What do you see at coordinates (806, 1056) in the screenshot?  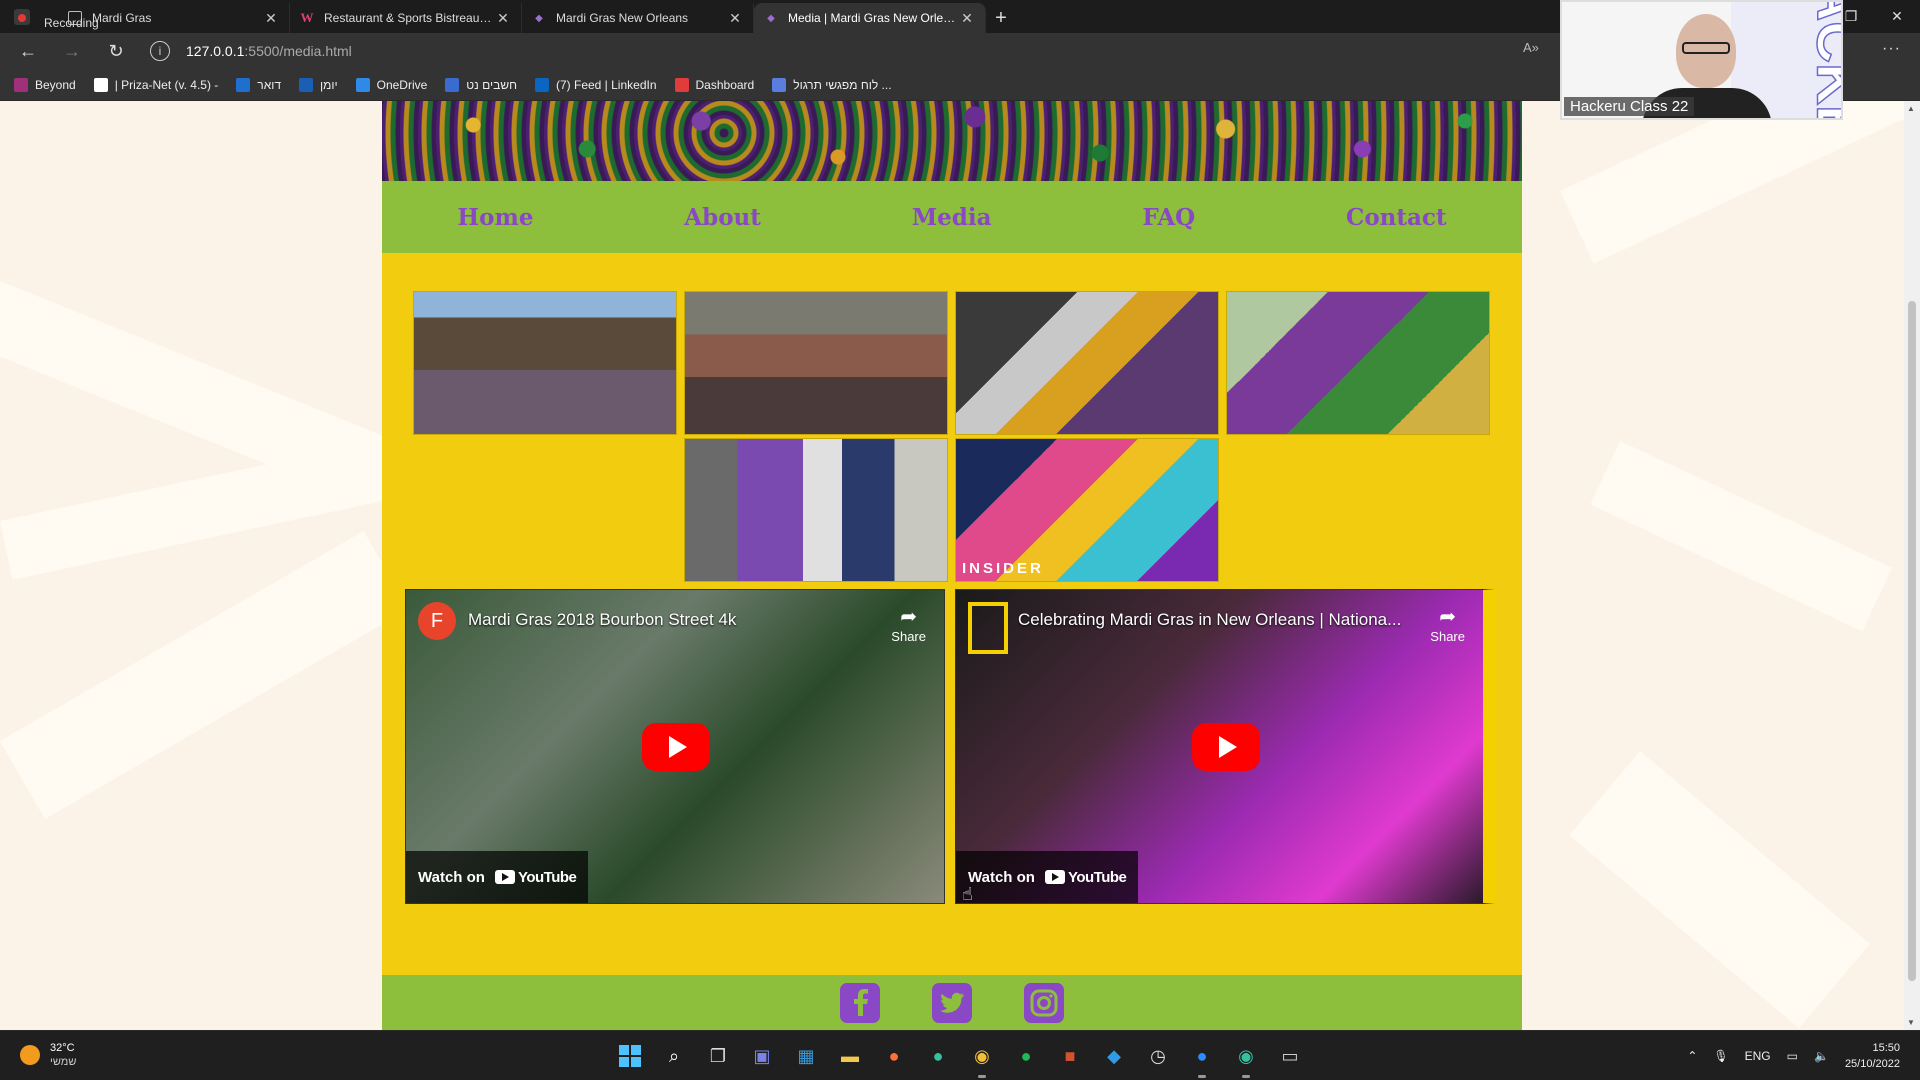 I see `store-icon: ▦` at bounding box center [806, 1056].